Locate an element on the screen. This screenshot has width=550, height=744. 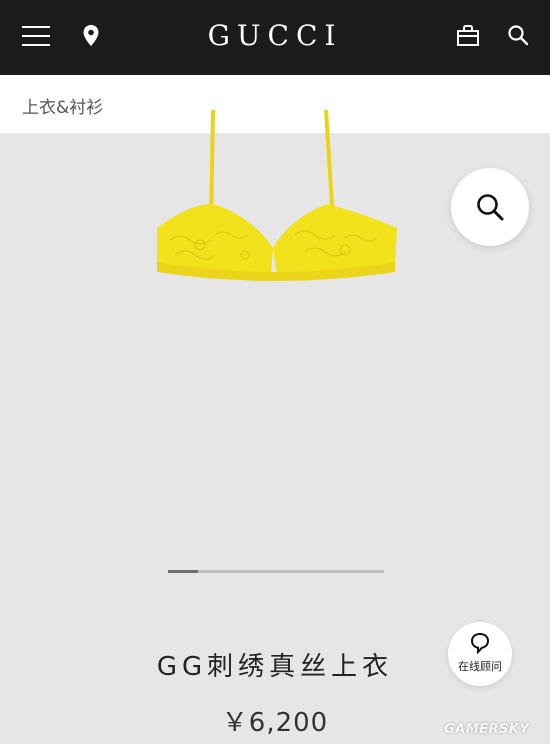
product-title: GG刺绣真丝上衣 is located at coordinates (275, 667).